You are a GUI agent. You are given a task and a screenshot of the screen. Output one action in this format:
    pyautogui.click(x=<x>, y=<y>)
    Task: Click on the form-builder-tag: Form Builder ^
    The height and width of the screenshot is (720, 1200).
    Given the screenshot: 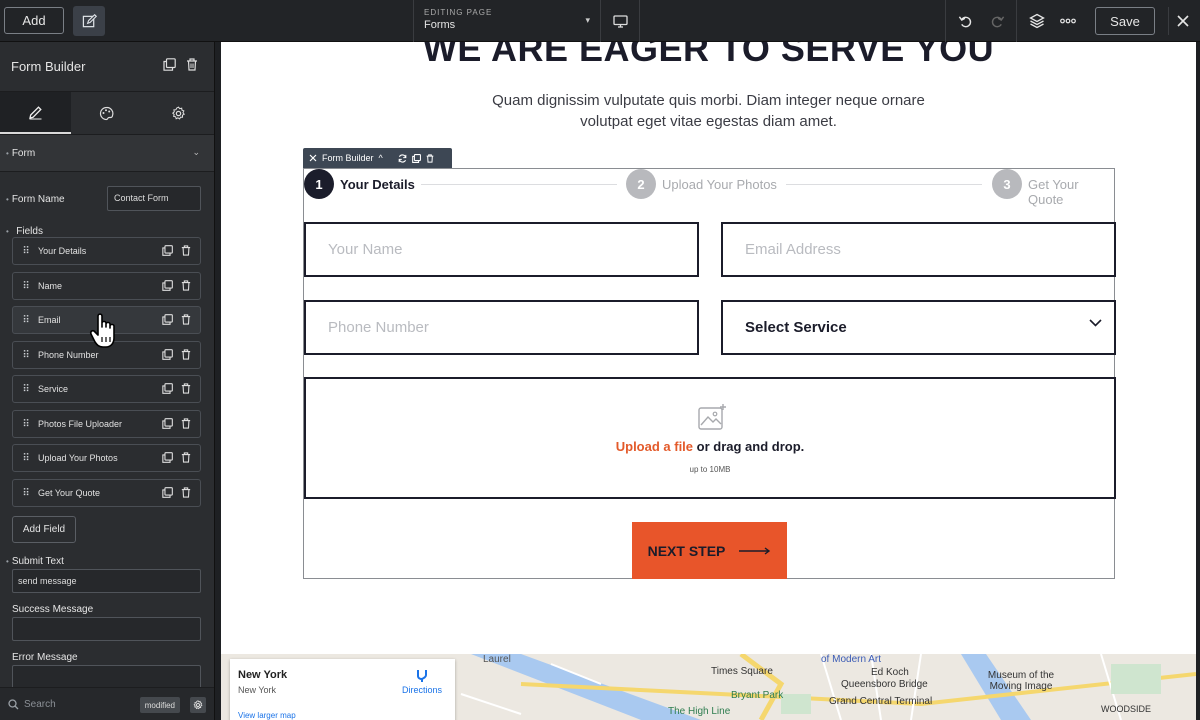 What is the action you would take?
    pyautogui.click(x=377, y=158)
    